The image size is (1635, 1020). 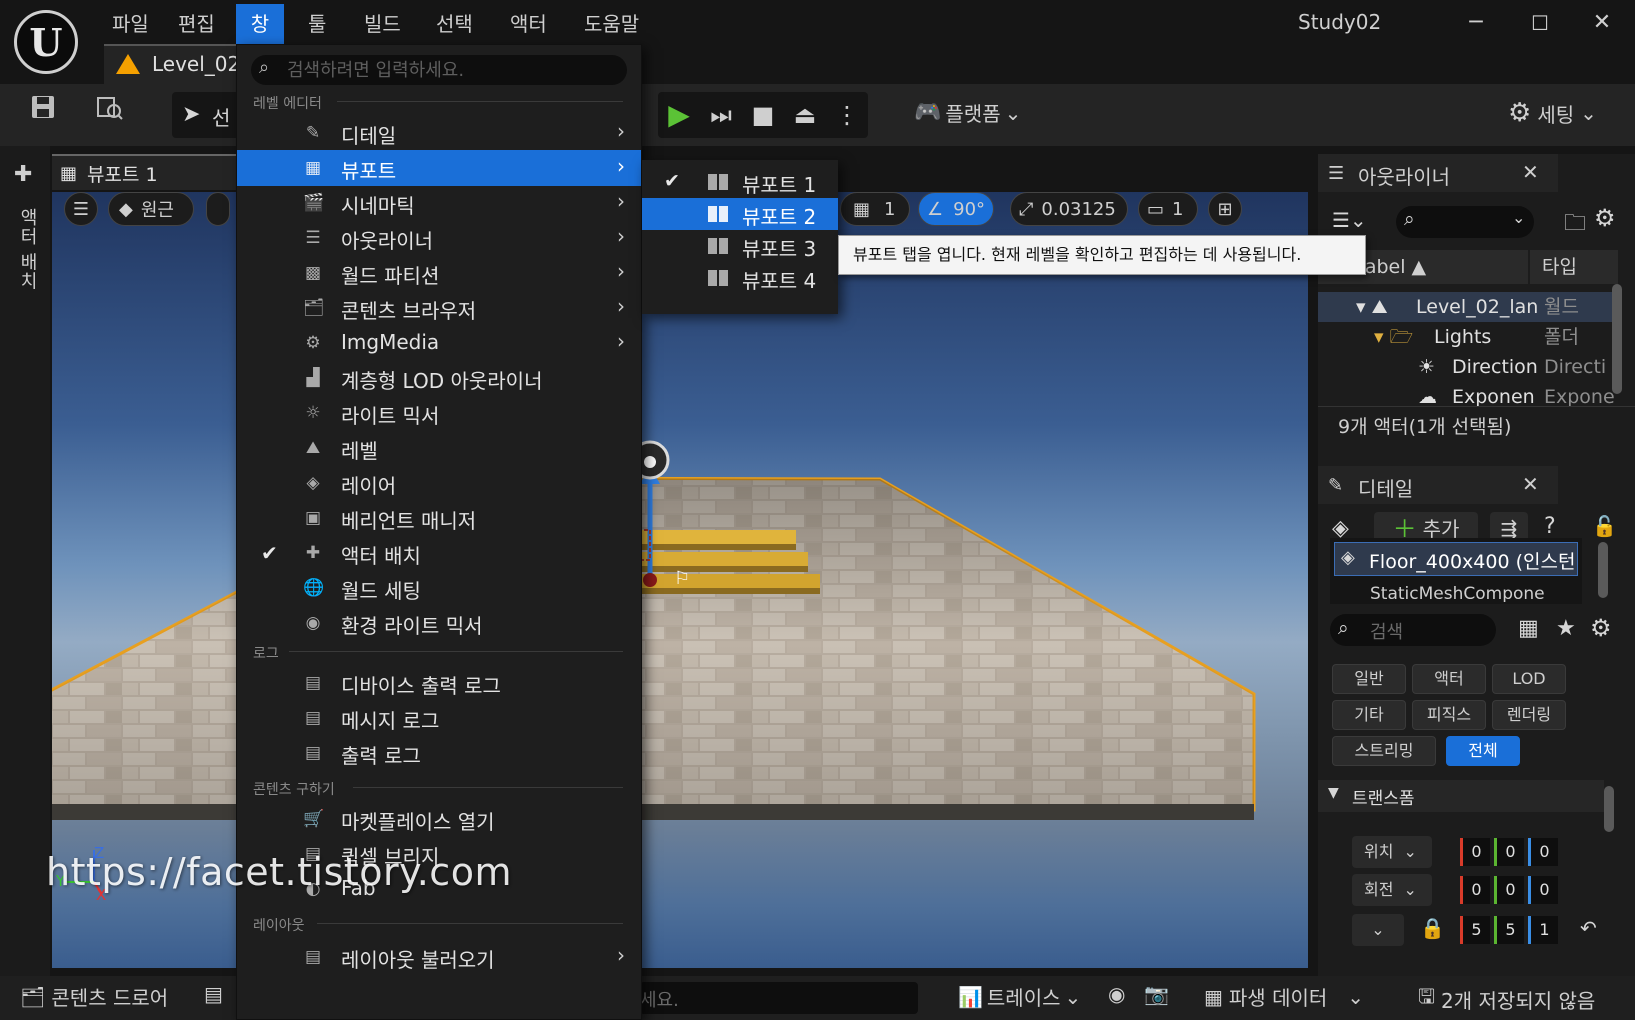 What do you see at coordinates (1550, 526) in the screenshot?
I see `help-icon: ?` at bounding box center [1550, 526].